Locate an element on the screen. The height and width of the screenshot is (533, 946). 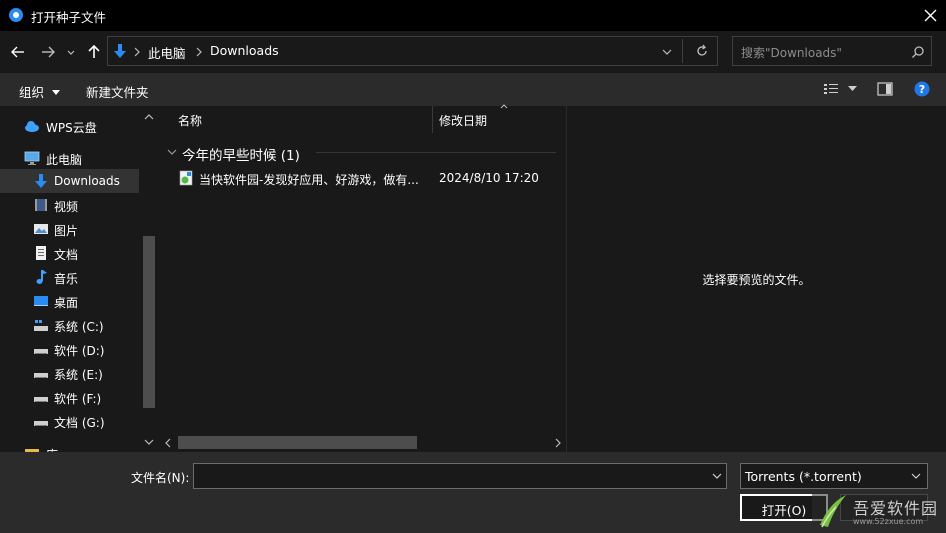
cloud-icon is located at coordinates (32, 126).